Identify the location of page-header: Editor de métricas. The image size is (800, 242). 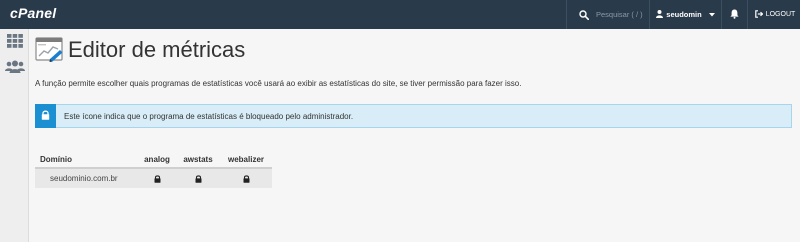
(140, 50).